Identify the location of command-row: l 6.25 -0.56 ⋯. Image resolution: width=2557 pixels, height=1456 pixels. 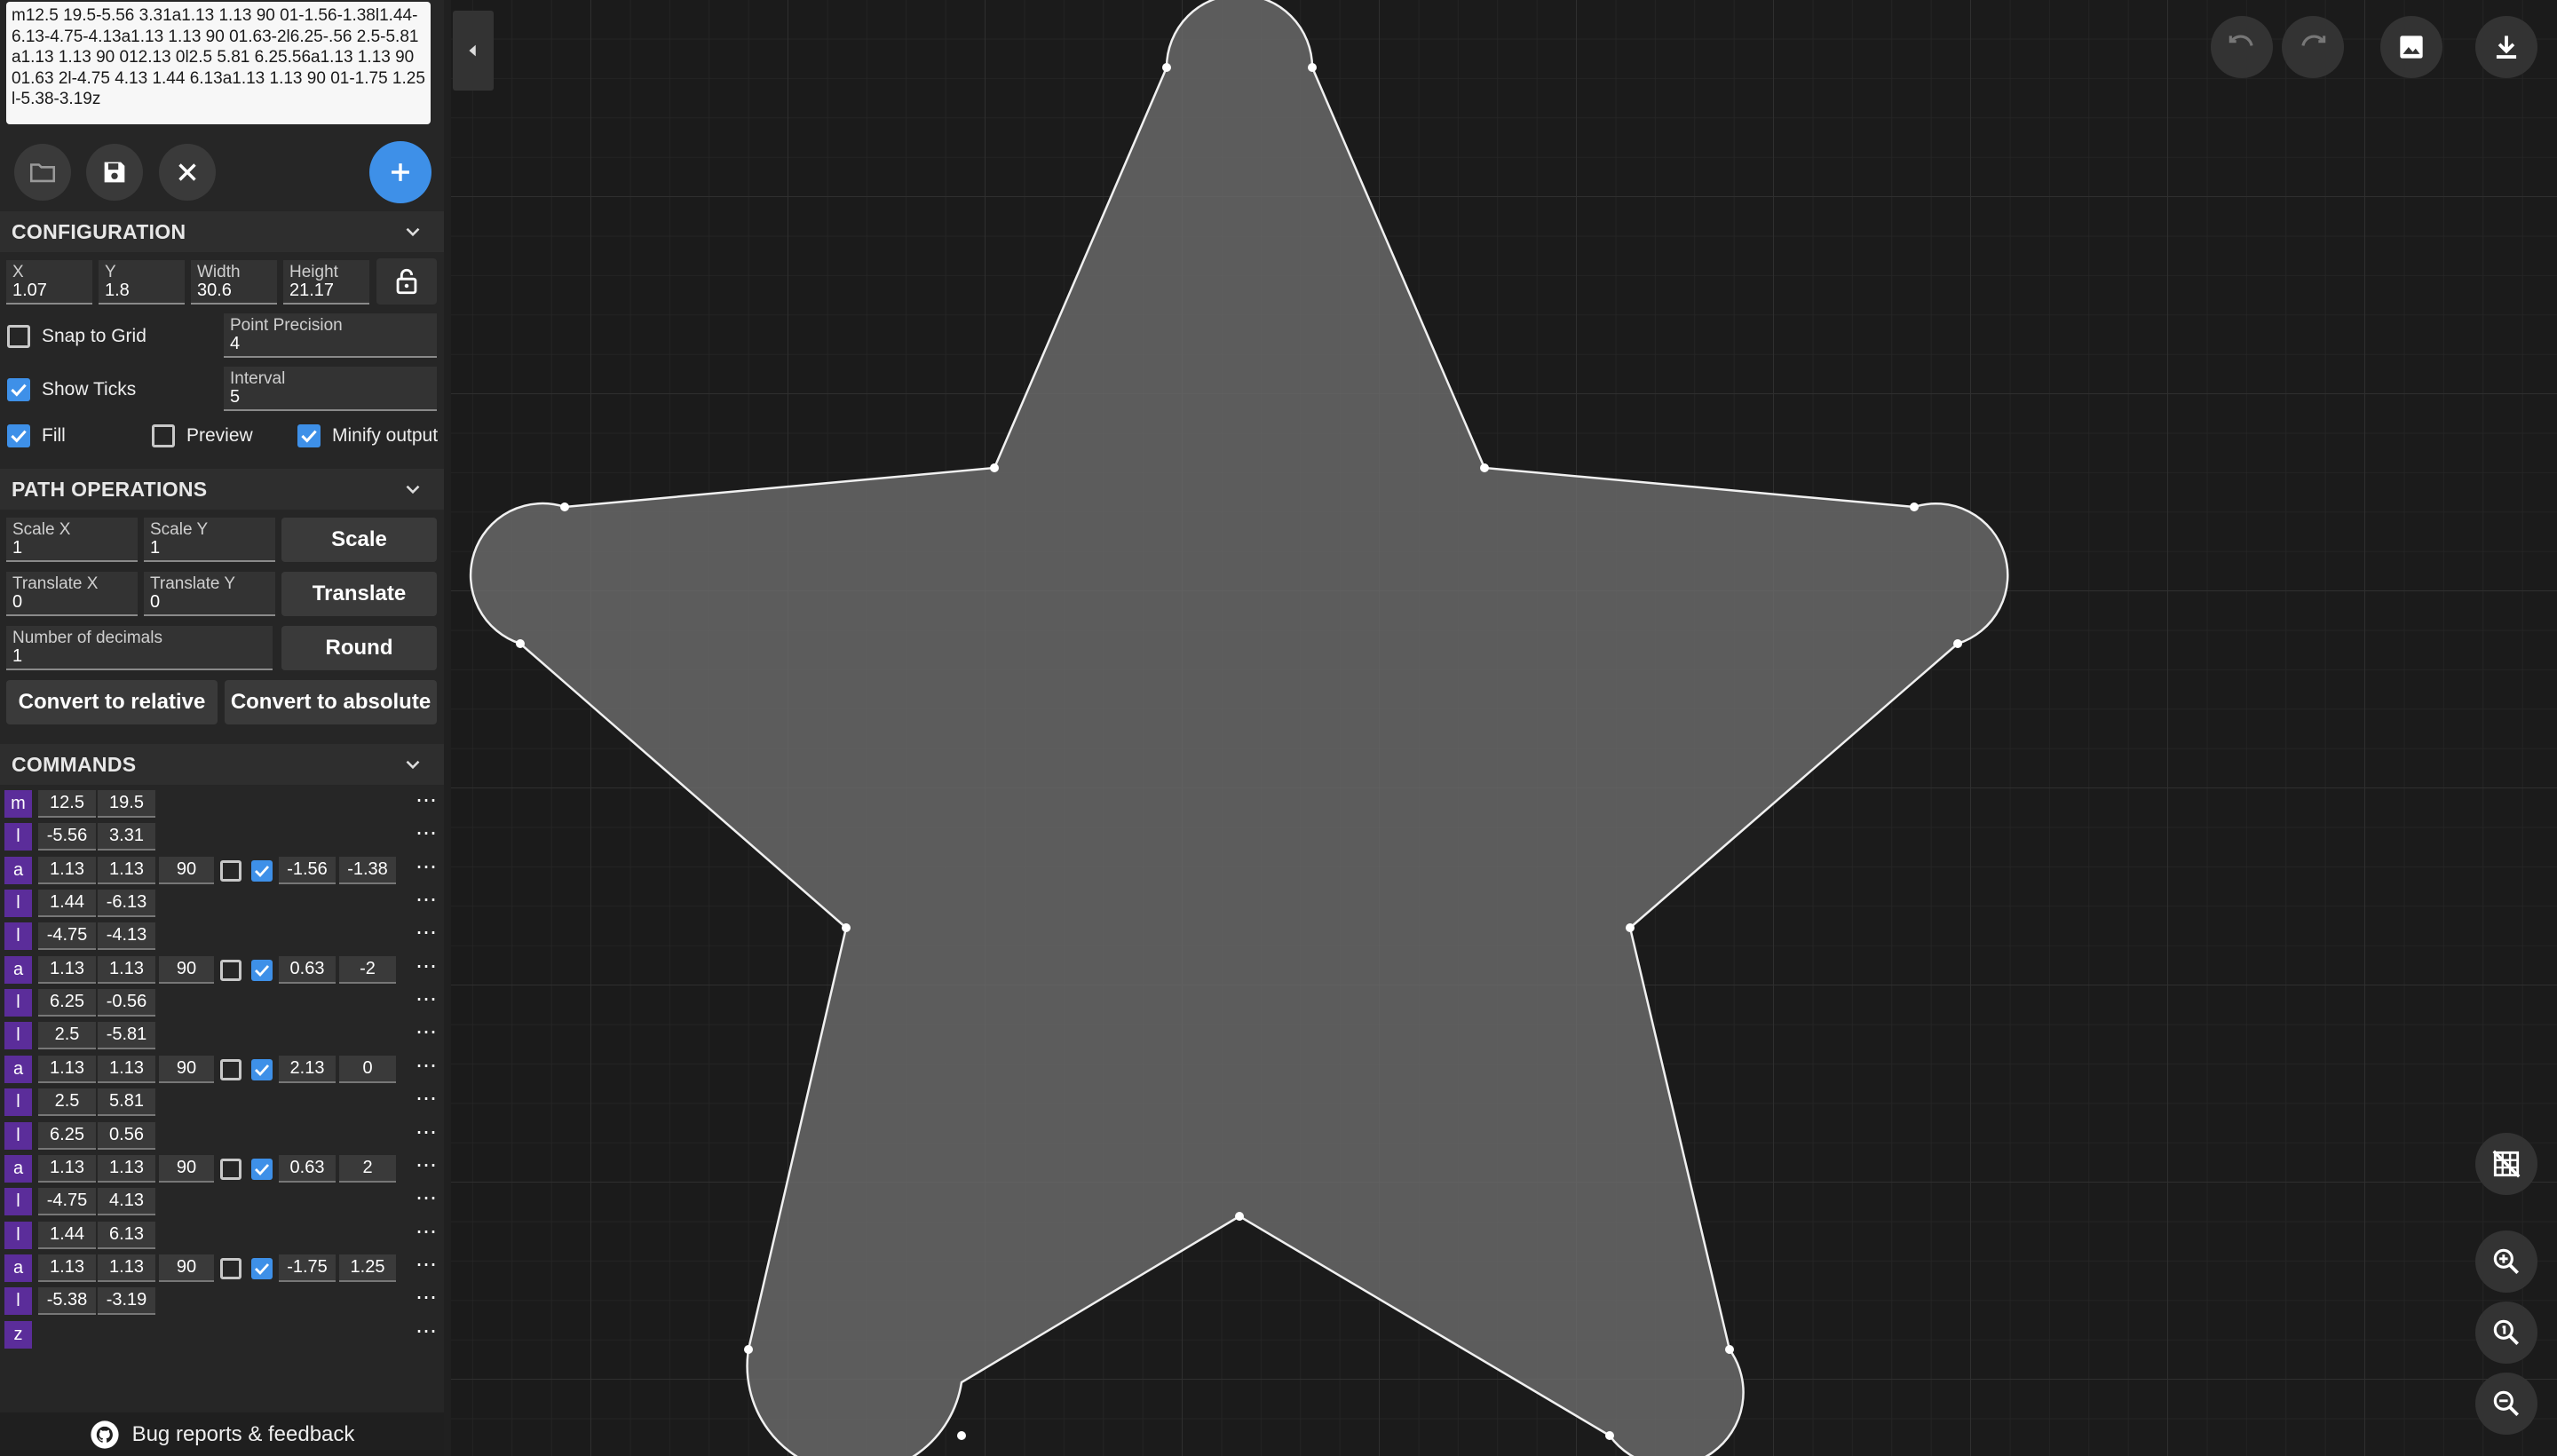
(222, 1002).